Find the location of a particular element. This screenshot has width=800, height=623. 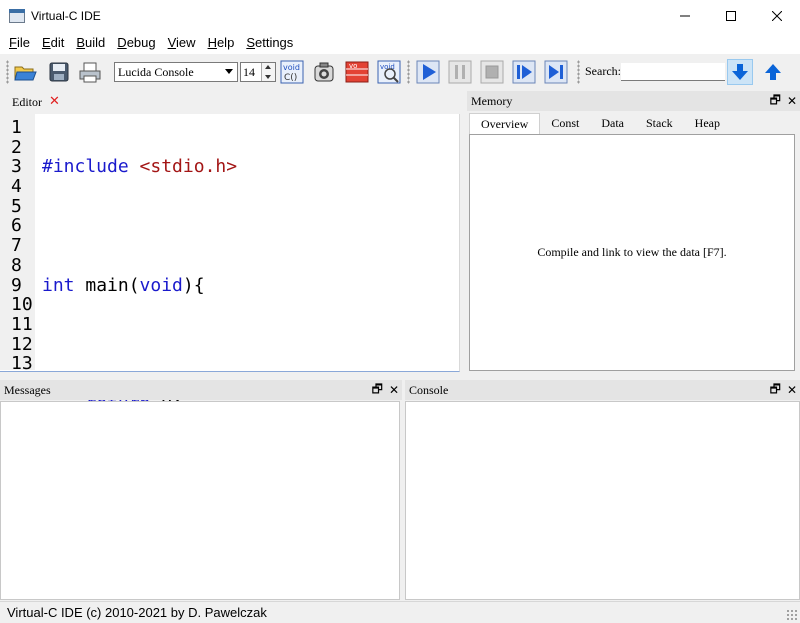

close-button is located at coordinates (777, 16).